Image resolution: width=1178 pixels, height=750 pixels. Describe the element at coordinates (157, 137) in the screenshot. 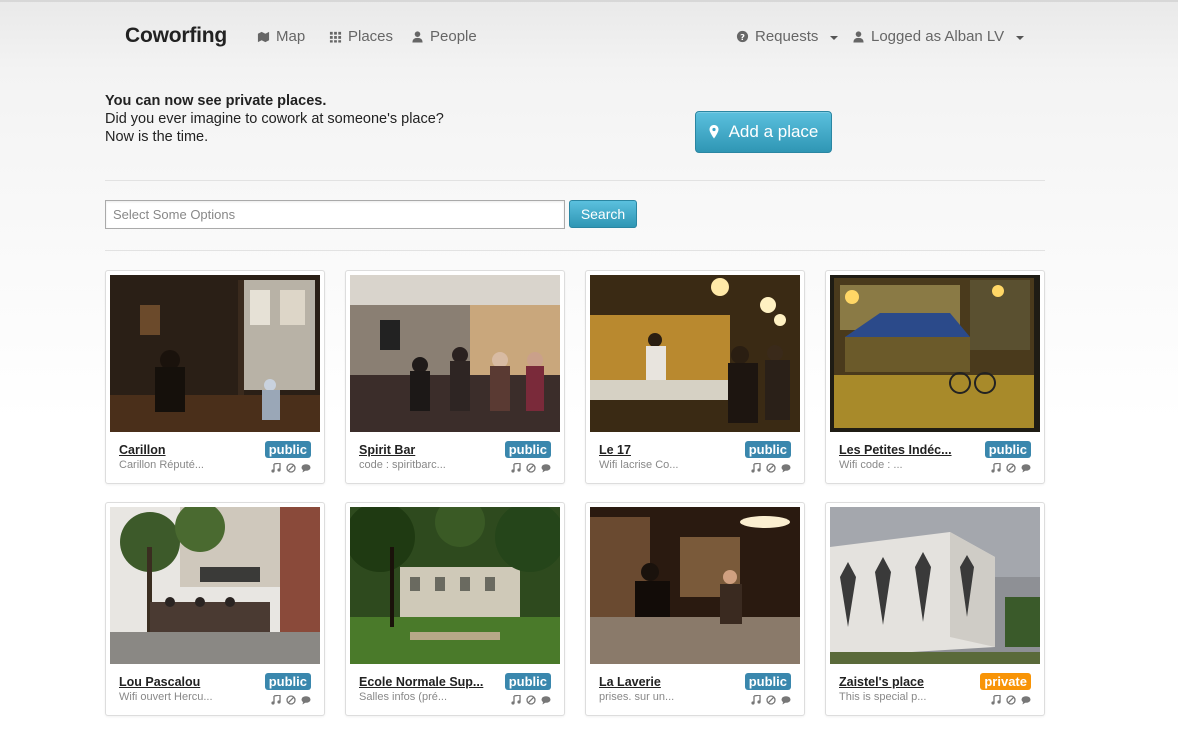

I see `hero-line-3: Now is the time.` at that location.